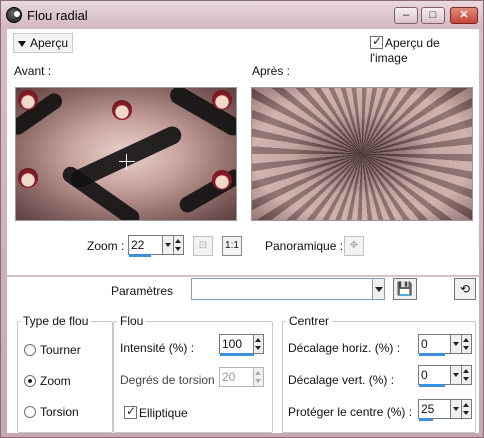 This screenshot has width=484, height=438. Describe the element at coordinates (157, 348) in the screenshot. I see `intensity-label: Intensité (%) :` at that location.